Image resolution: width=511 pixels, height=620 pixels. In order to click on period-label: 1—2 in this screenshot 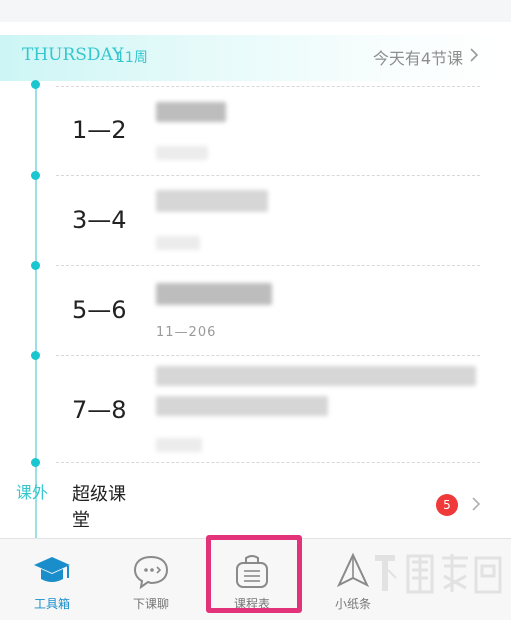, I will do `click(99, 130)`.